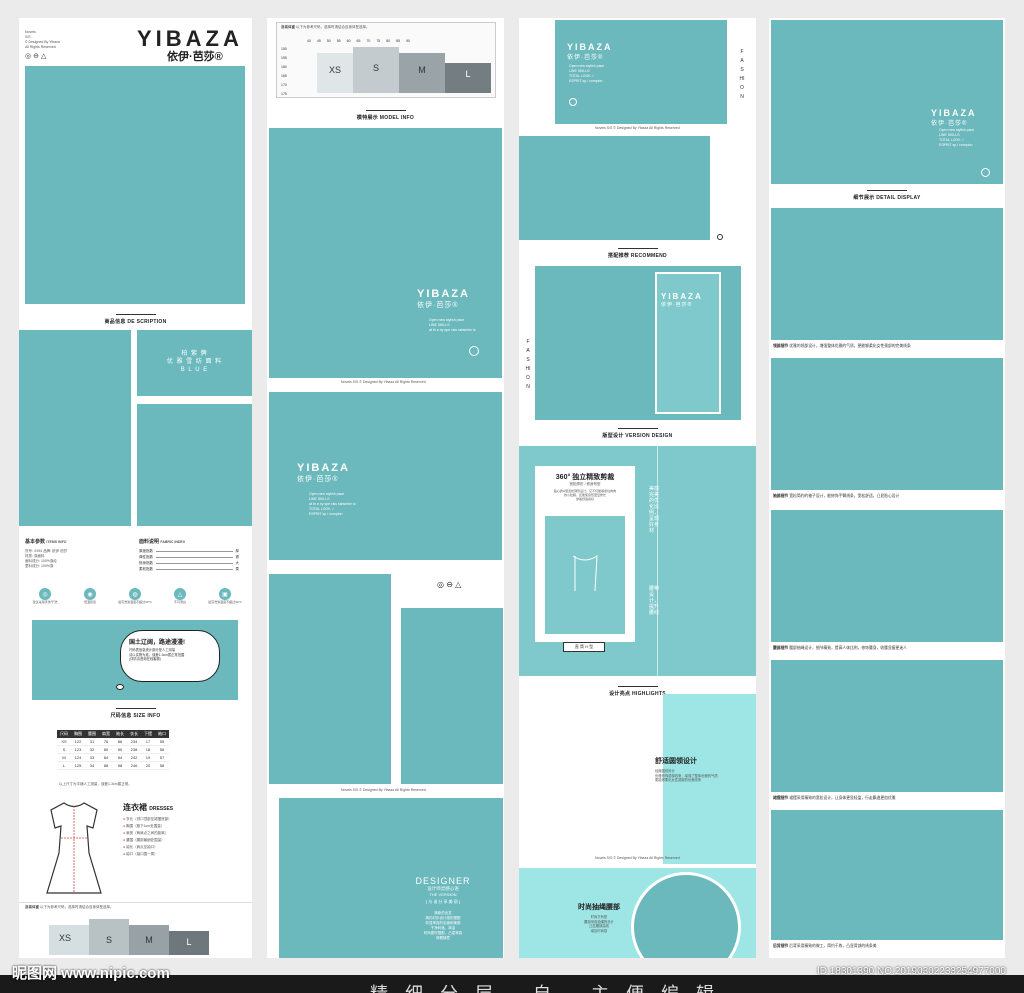 This screenshot has height=993, width=1024. What do you see at coordinates (638, 343) in the screenshot?
I see `recommend-image-3: YIBAZA 依伊·芭莎®` at bounding box center [638, 343].